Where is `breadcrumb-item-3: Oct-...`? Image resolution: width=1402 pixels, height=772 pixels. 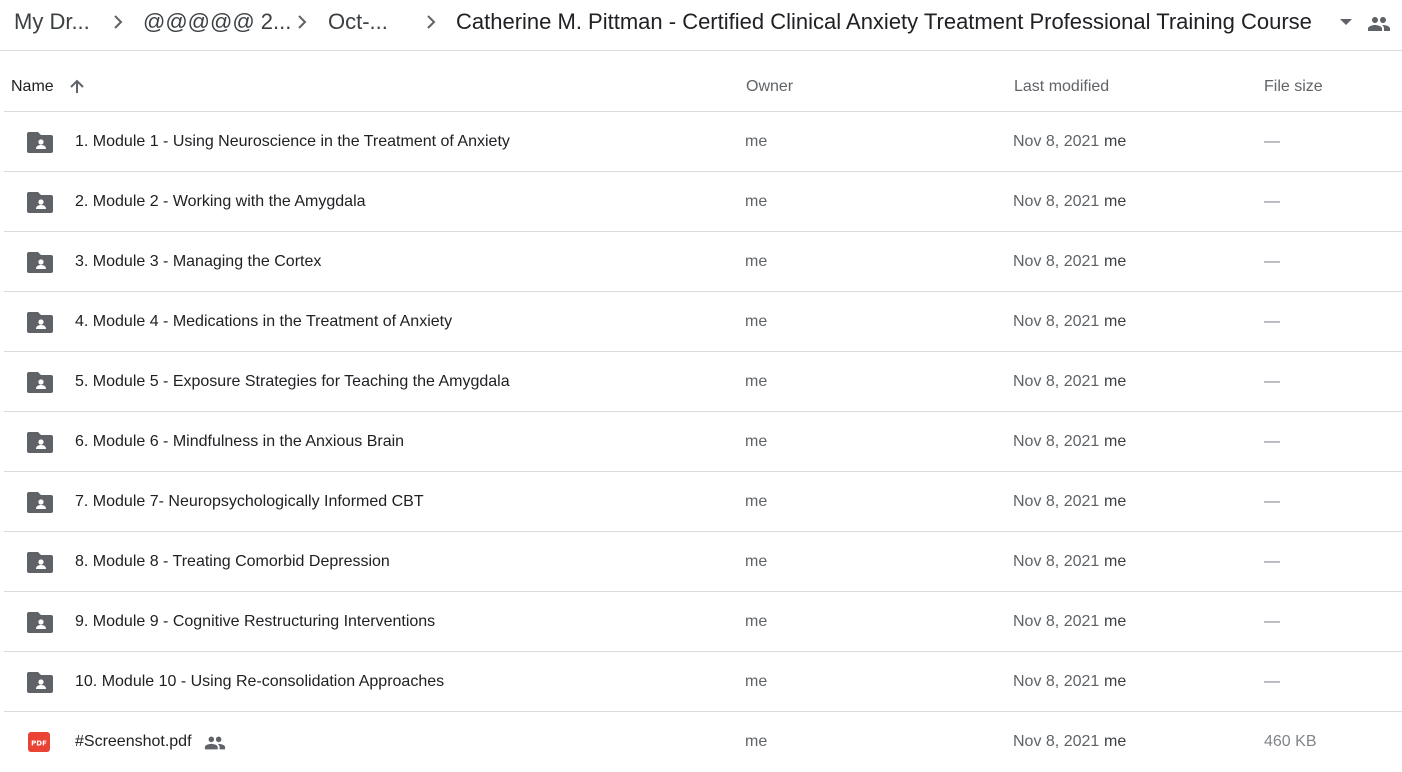
breadcrumb-item-3: Oct-... is located at coordinates (358, 22).